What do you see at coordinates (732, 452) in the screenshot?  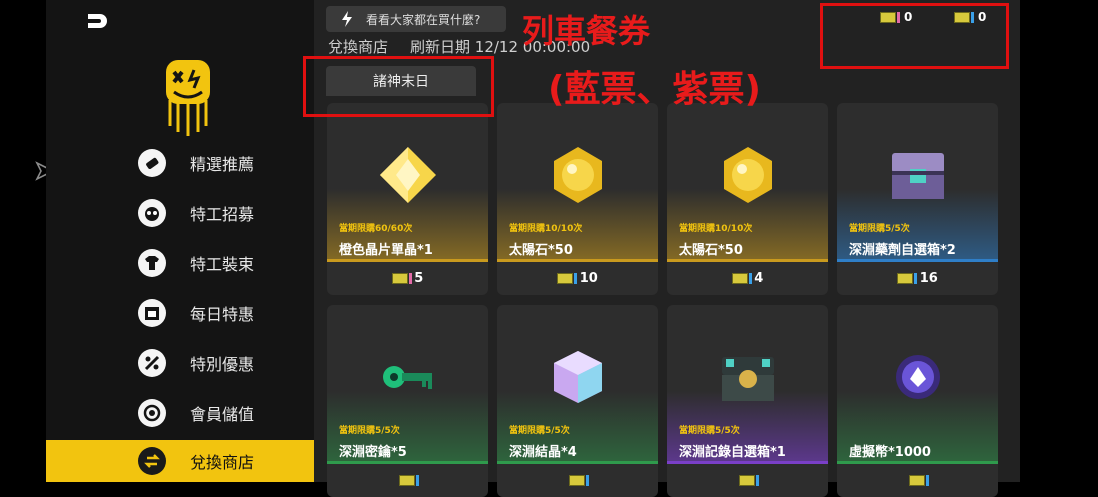 I see `item-name: 深淵記錄自選箱*1` at bounding box center [732, 452].